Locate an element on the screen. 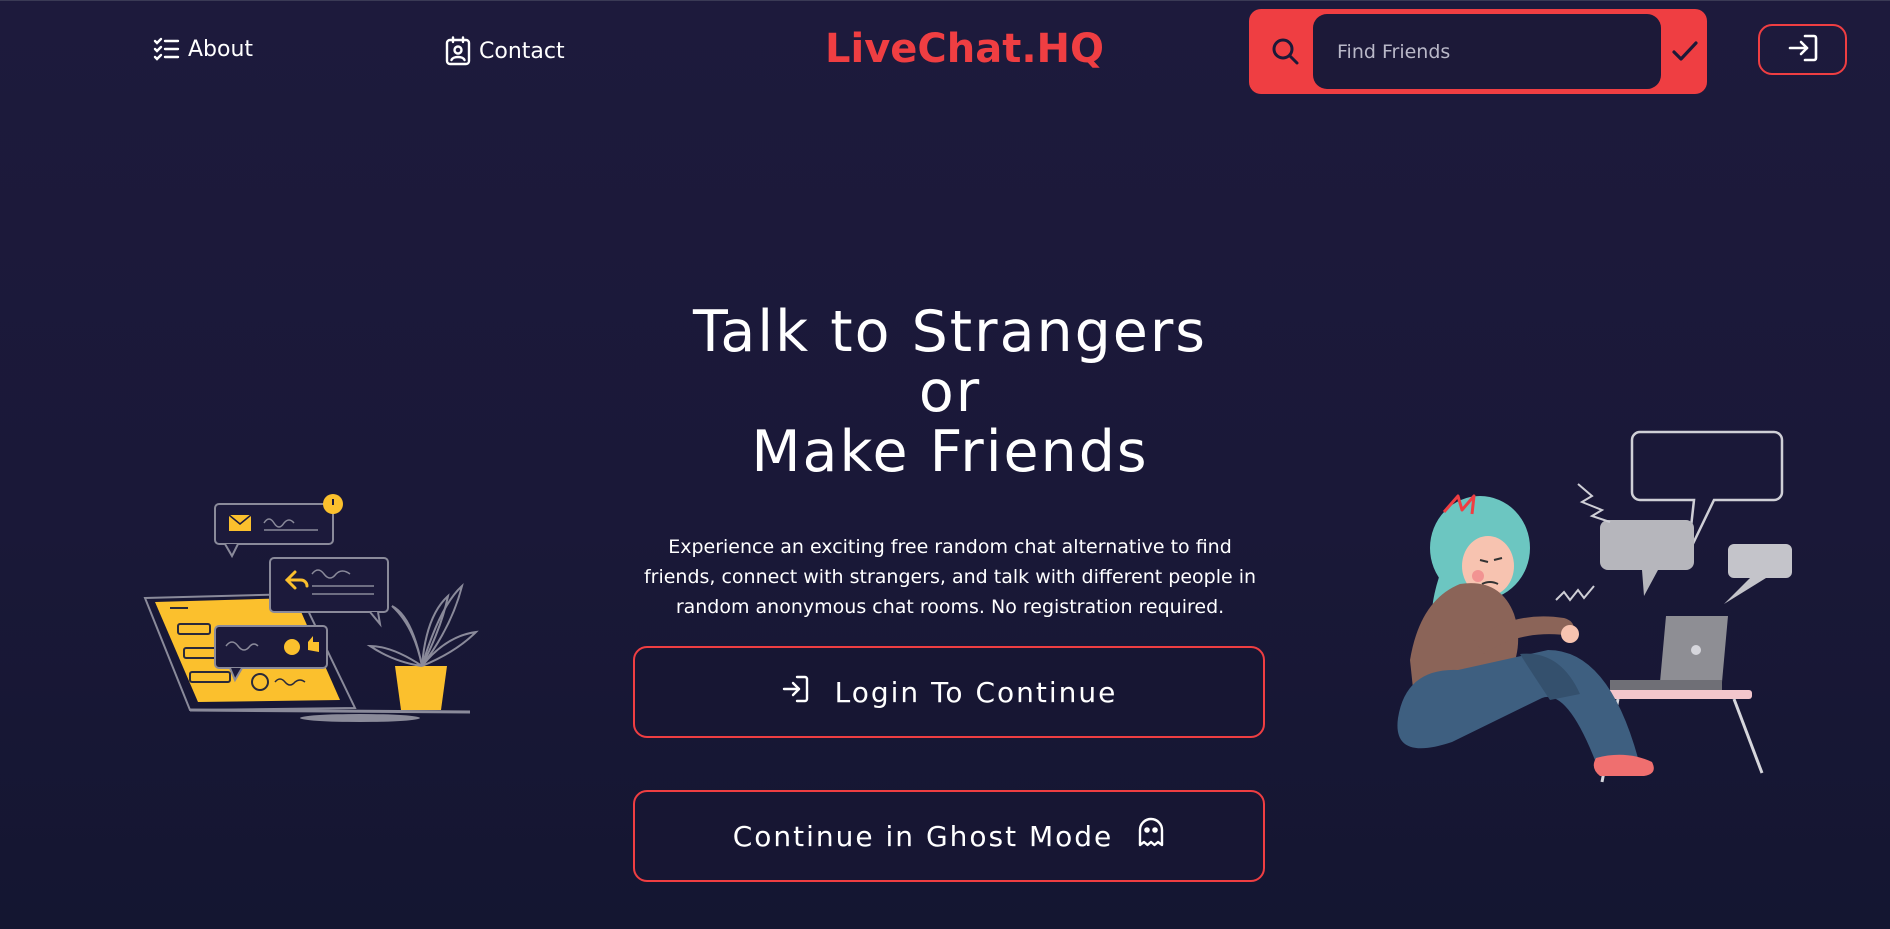 The height and width of the screenshot is (929, 1890). top-border is located at coordinates (945, 0).